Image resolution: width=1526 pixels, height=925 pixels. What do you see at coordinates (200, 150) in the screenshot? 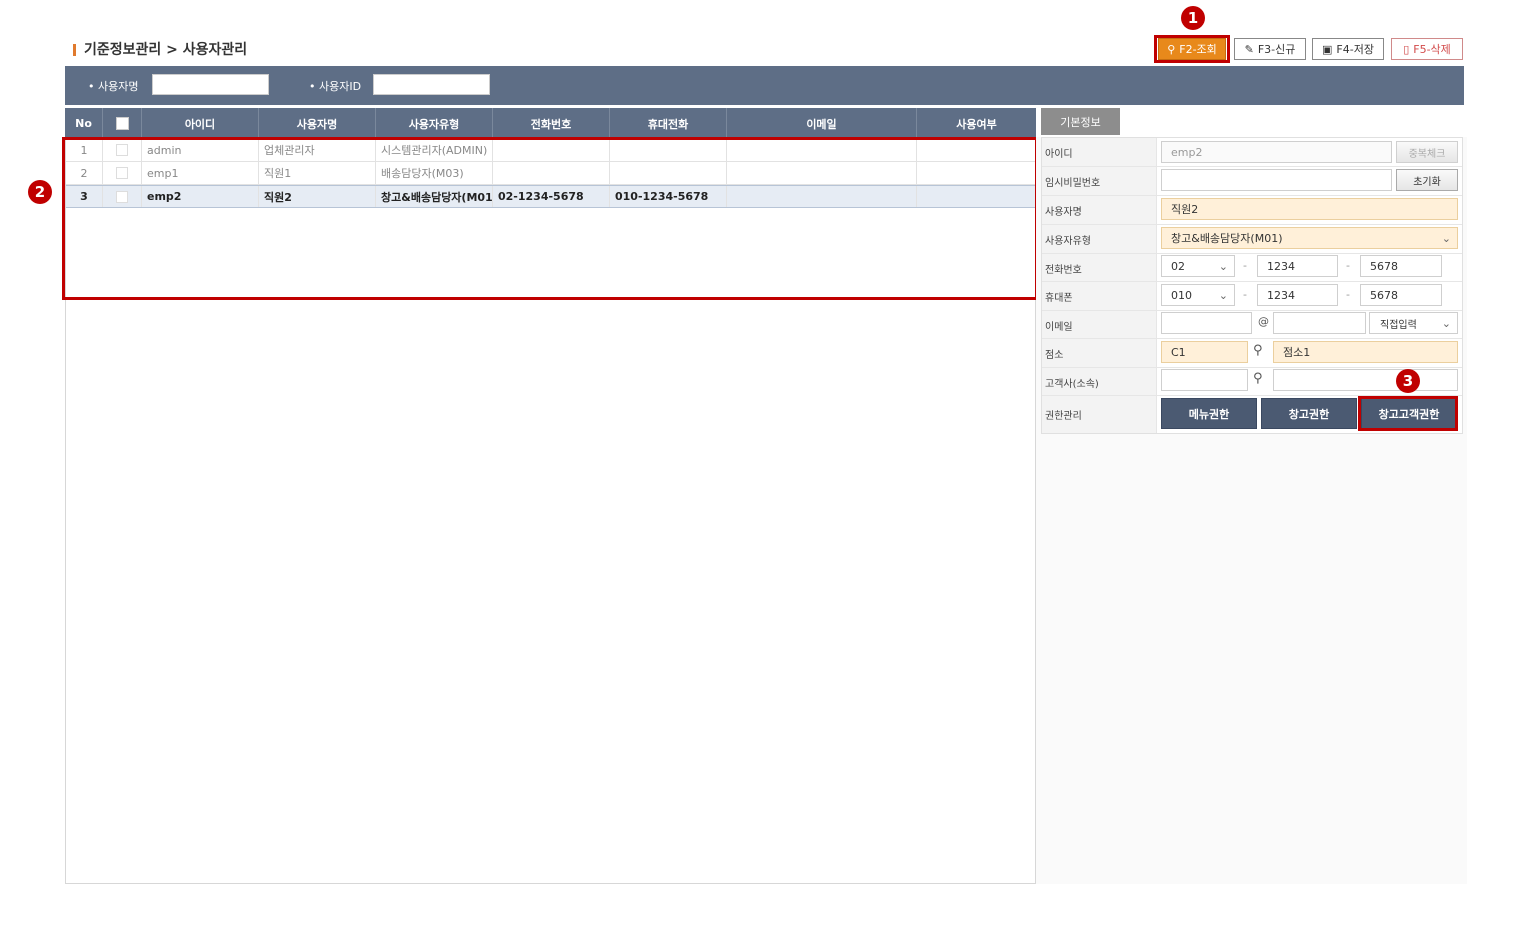
I see `cell-id: admin` at bounding box center [200, 150].